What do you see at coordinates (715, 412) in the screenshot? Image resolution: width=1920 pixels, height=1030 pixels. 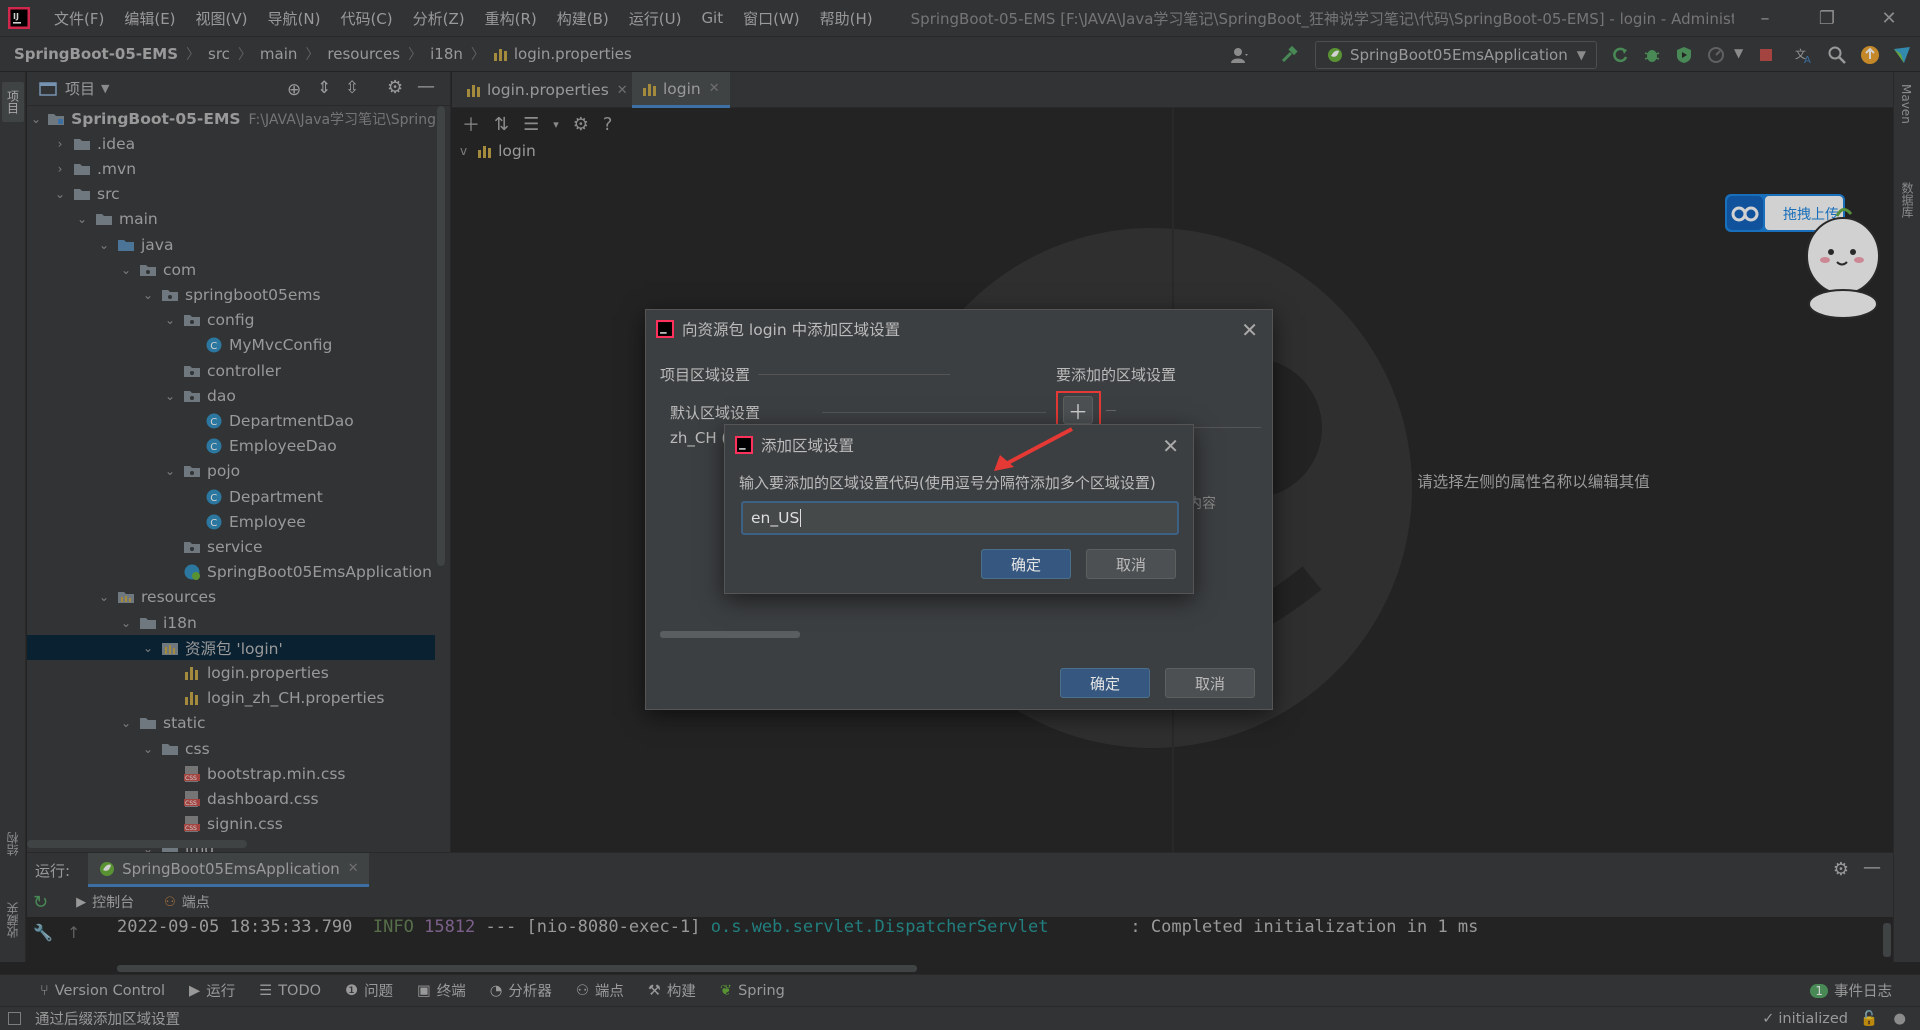 I see `list-item: 默认区域设置` at bounding box center [715, 412].